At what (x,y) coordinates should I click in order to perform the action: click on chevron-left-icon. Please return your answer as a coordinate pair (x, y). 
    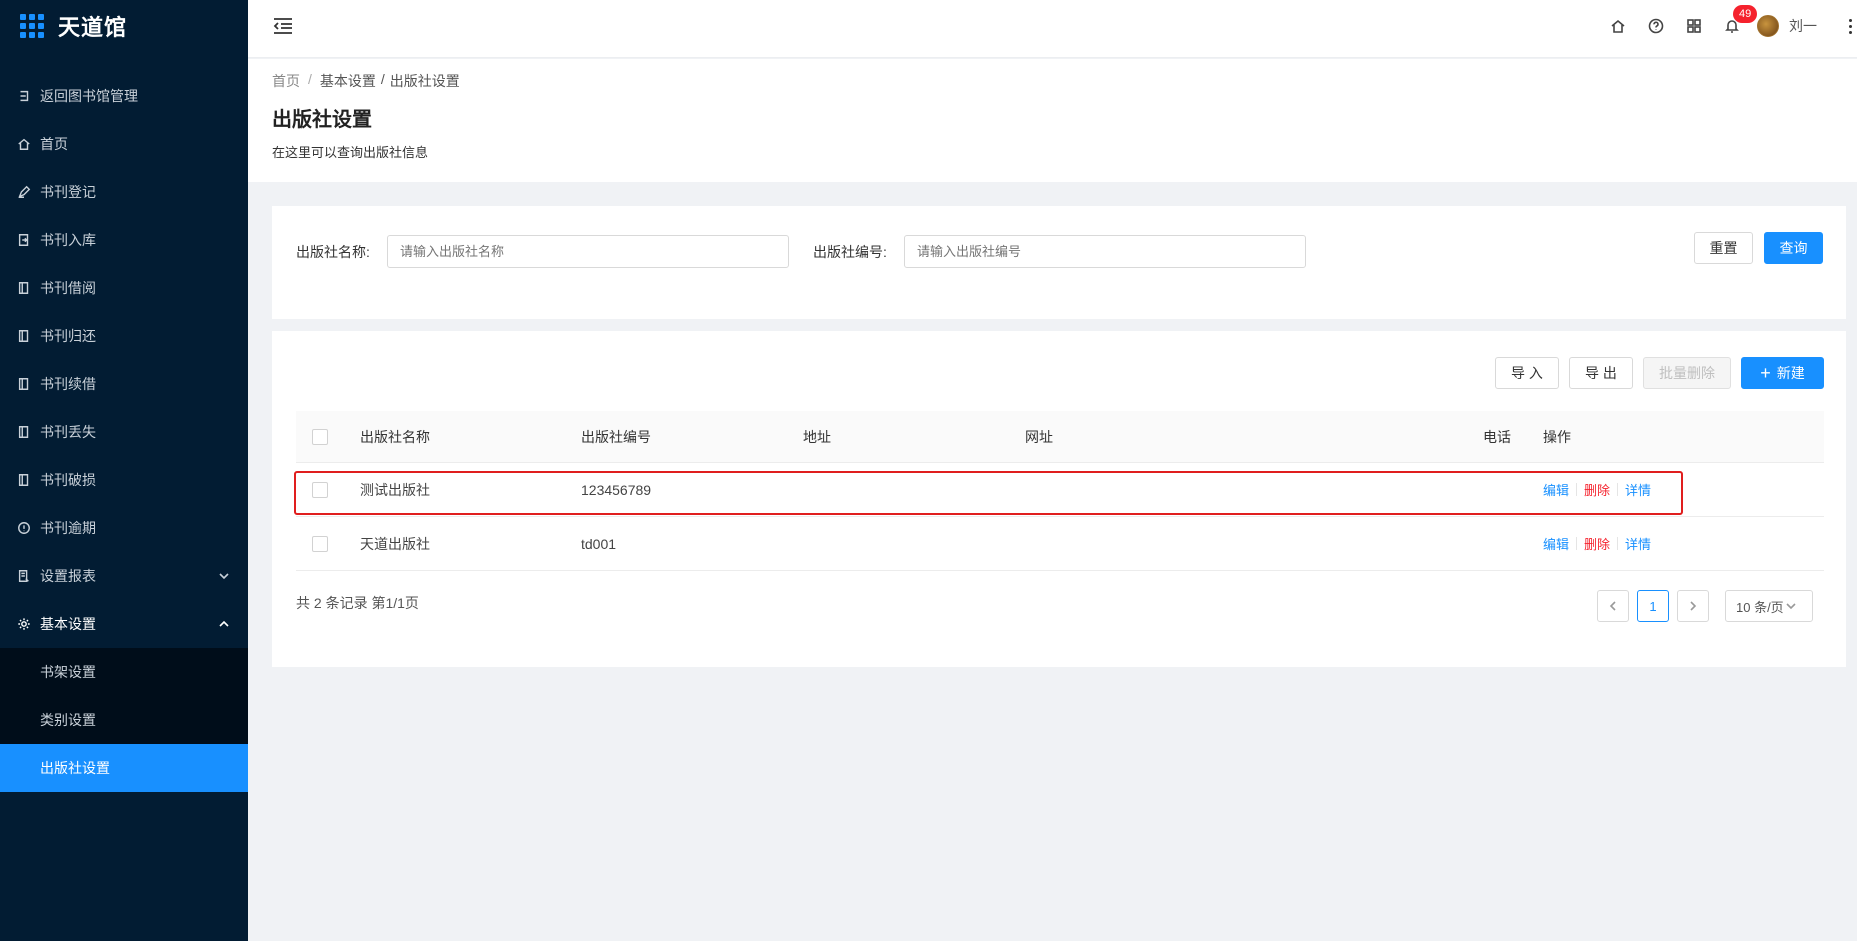
    Looking at the image, I should click on (1612, 606).